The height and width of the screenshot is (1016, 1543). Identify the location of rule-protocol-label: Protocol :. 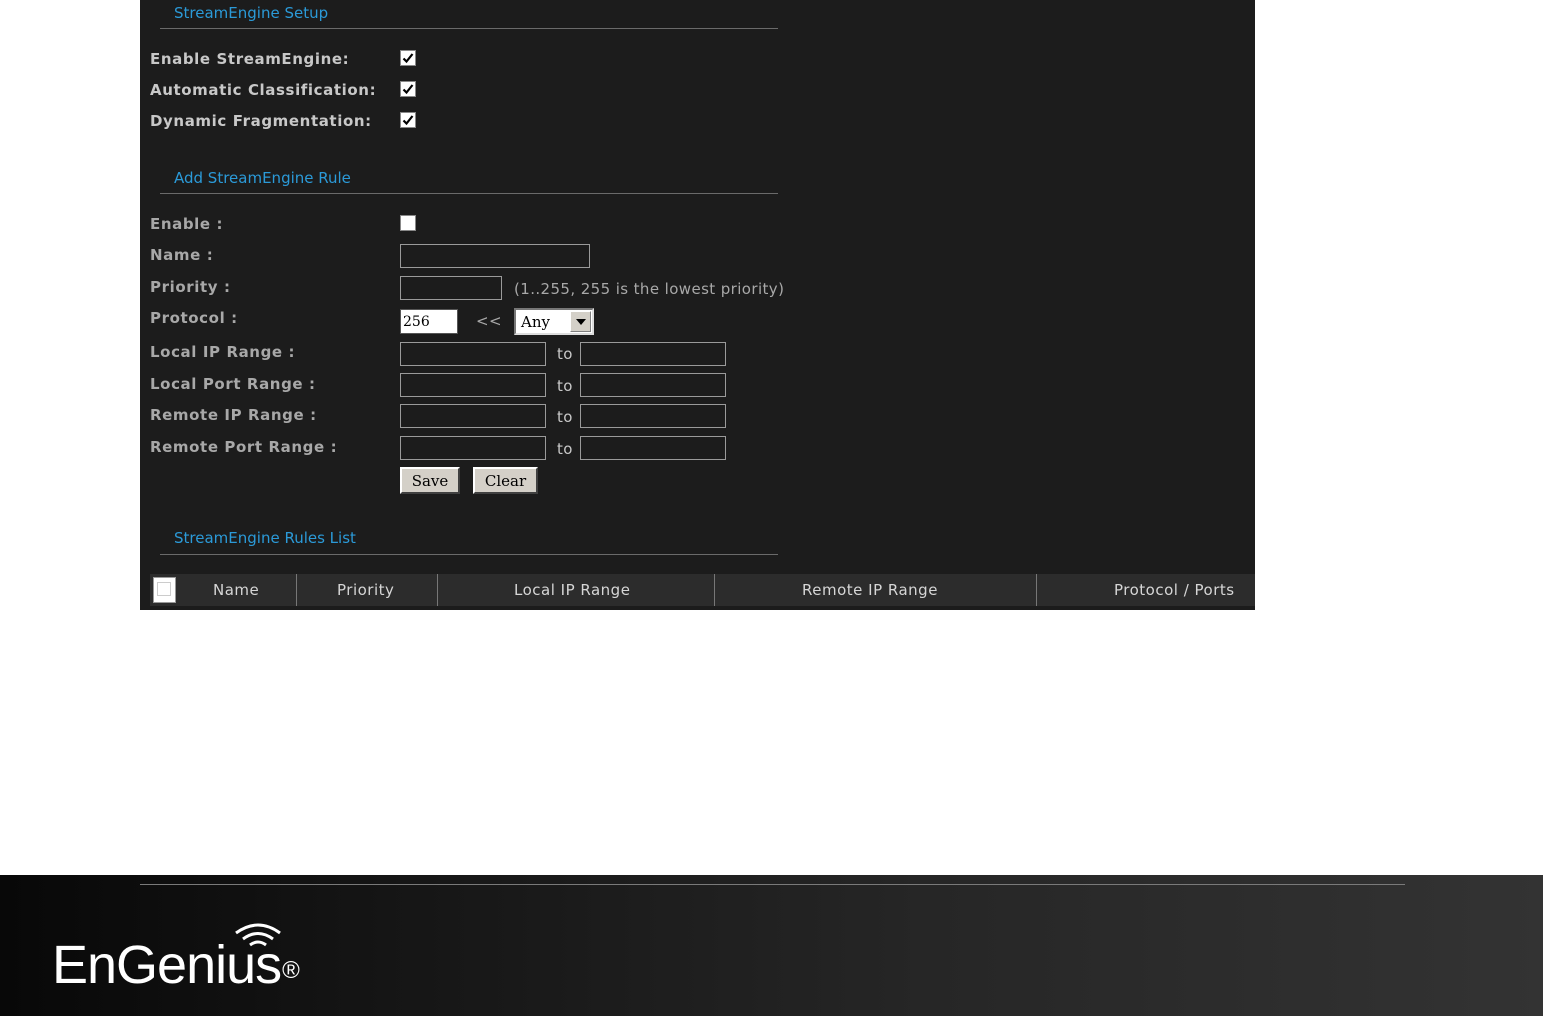
(194, 318).